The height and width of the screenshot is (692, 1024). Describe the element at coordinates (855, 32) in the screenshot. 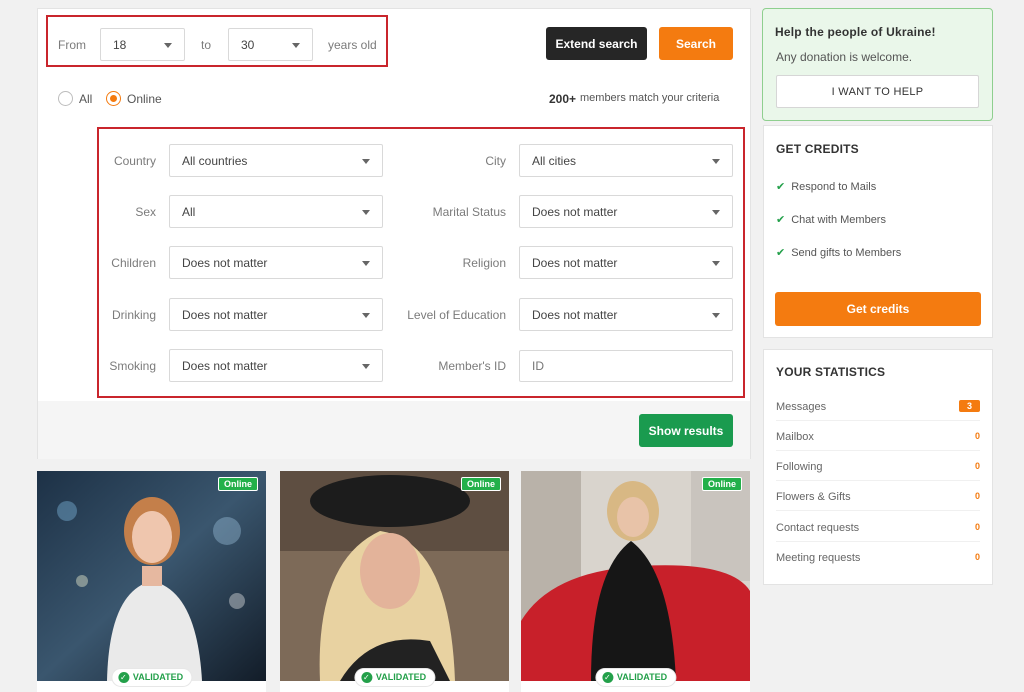

I see `ukraine-title: Help the people of Ukraine!` at that location.